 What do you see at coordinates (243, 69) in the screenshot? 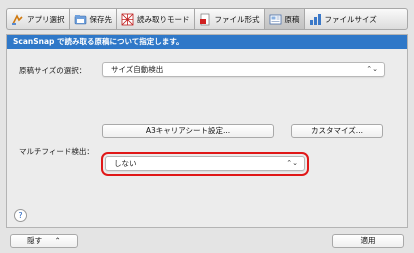
I see `paper-size-select: サイズ自動検出 ⌃⌄` at bounding box center [243, 69].